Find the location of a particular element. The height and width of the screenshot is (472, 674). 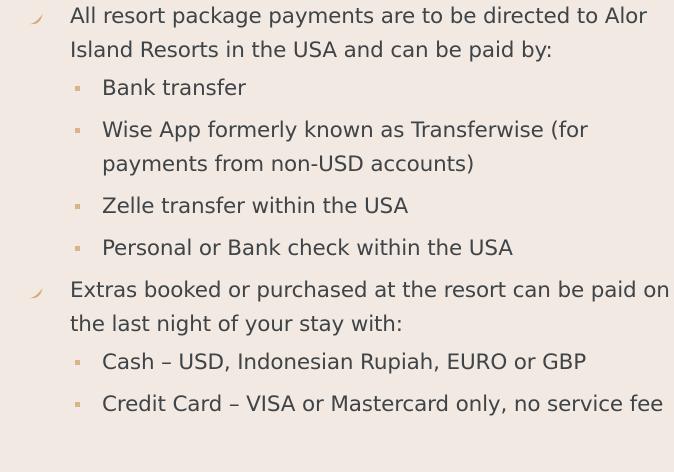

payment-method-check: Personal or Bank check within the USA is located at coordinates (372, 249).